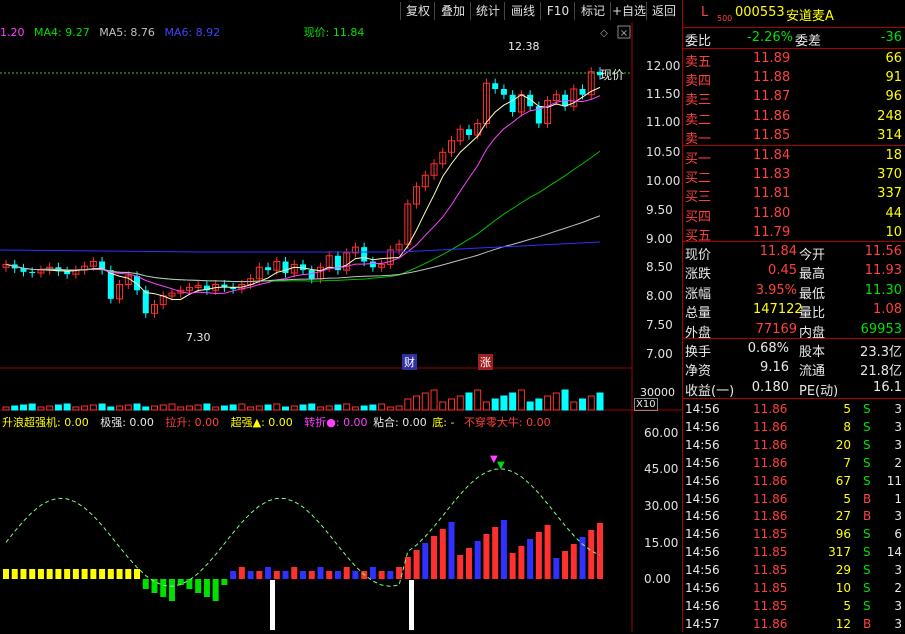 The height and width of the screenshot is (634, 905). What do you see at coordinates (881, 352) in the screenshot?
I see `stats2-value: 23.3亿` at bounding box center [881, 352].